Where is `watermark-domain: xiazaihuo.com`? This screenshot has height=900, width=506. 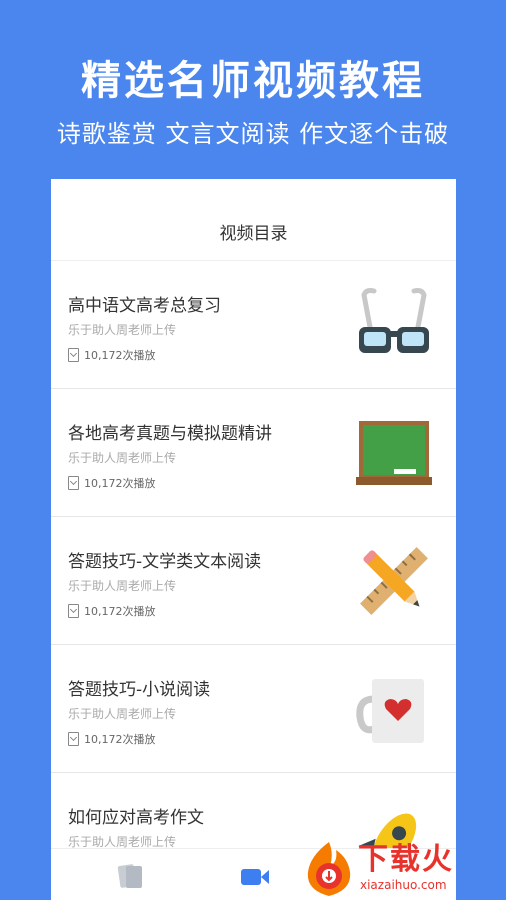
watermark-domain: xiazaihuo.com is located at coordinates (403, 885).